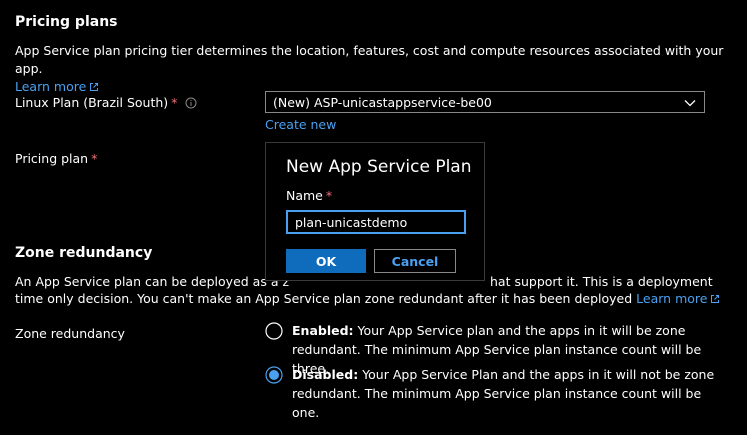  I want to click on zone-learn-more-label: Learn more, so click(672, 298).